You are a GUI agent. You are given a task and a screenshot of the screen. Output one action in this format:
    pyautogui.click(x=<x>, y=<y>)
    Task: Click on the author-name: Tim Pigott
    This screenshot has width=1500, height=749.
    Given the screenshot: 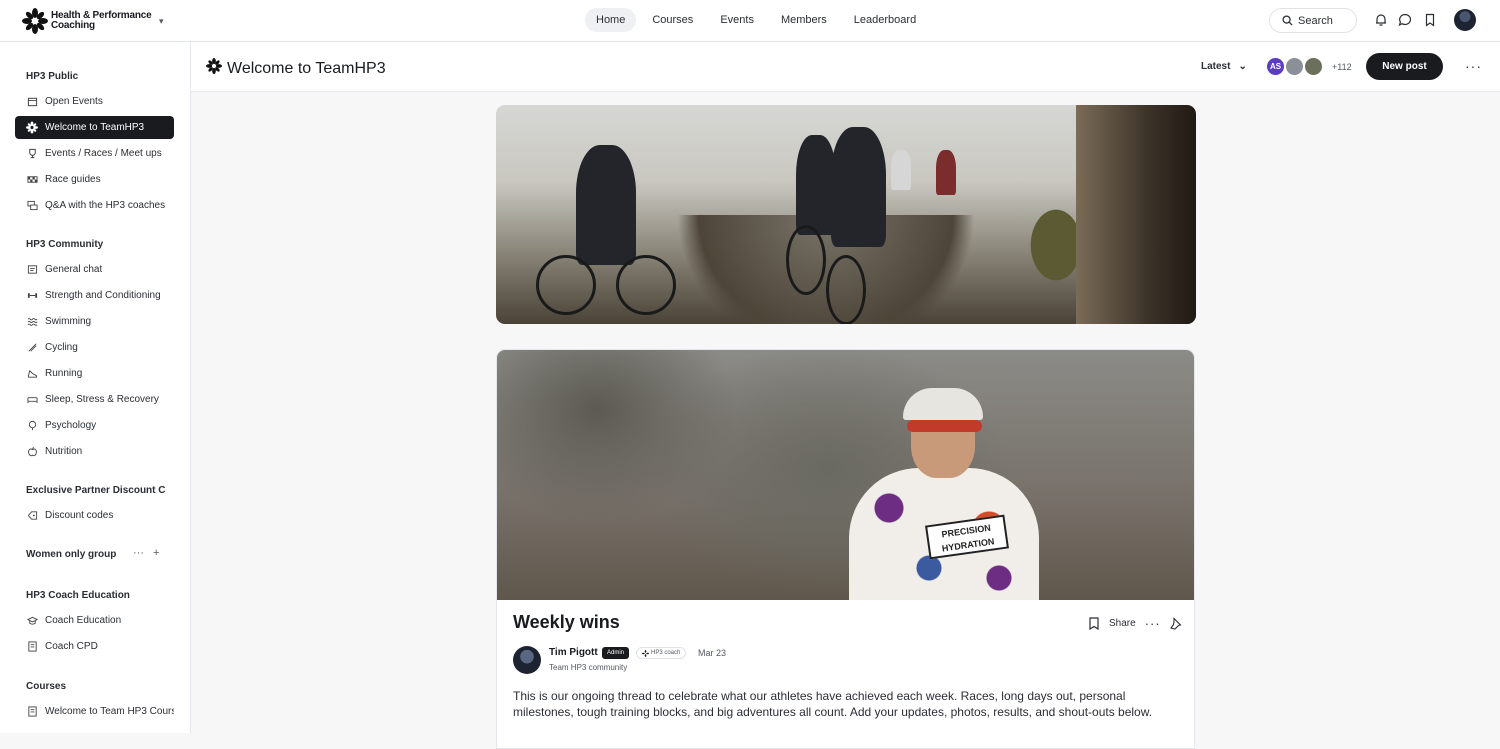 What is the action you would take?
    pyautogui.click(x=573, y=652)
    